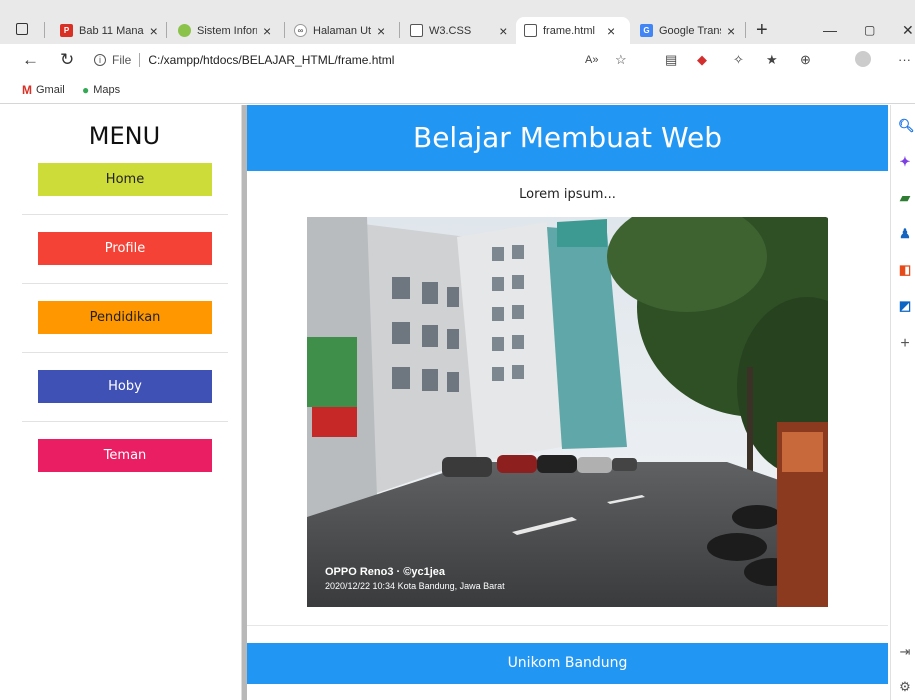 The height and width of the screenshot is (700, 915). What do you see at coordinates (671, 60) in the screenshot?
I see `collections-icon: ▤` at bounding box center [671, 60].